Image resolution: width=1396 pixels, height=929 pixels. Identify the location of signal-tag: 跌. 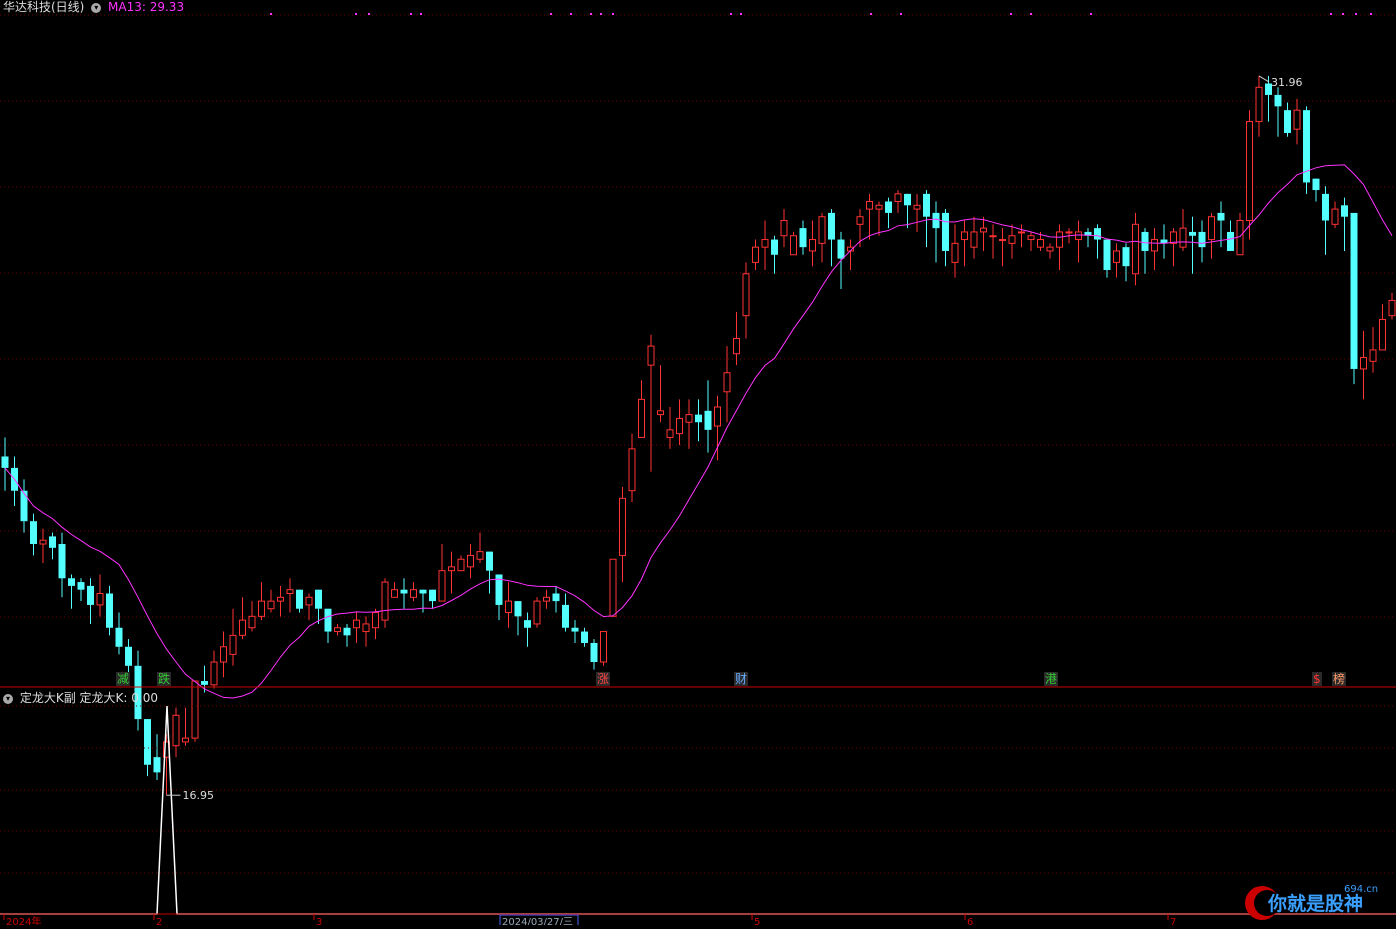
(164, 679).